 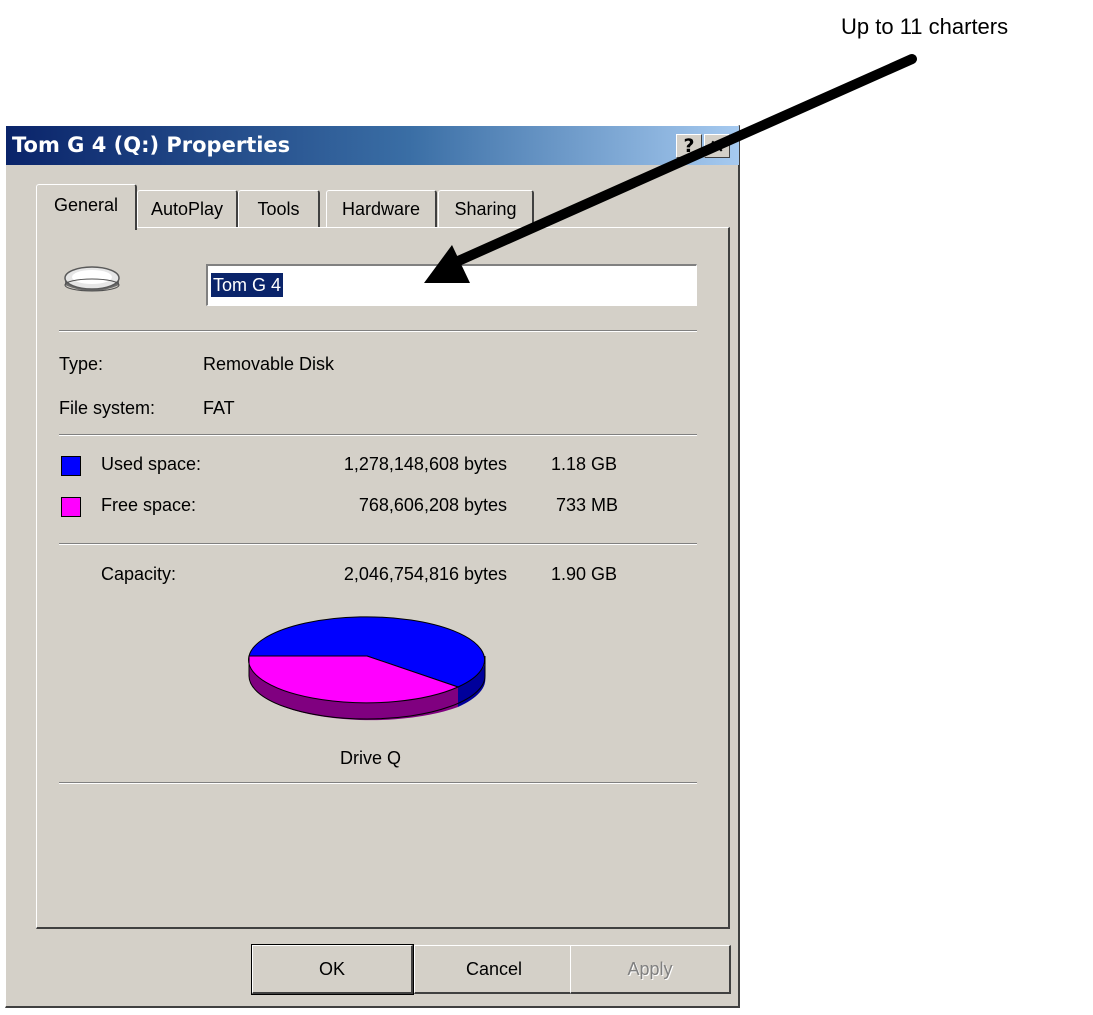 What do you see at coordinates (584, 574) in the screenshot?
I see `capacity-size: 1.90 GB` at bounding box center [584, 574].